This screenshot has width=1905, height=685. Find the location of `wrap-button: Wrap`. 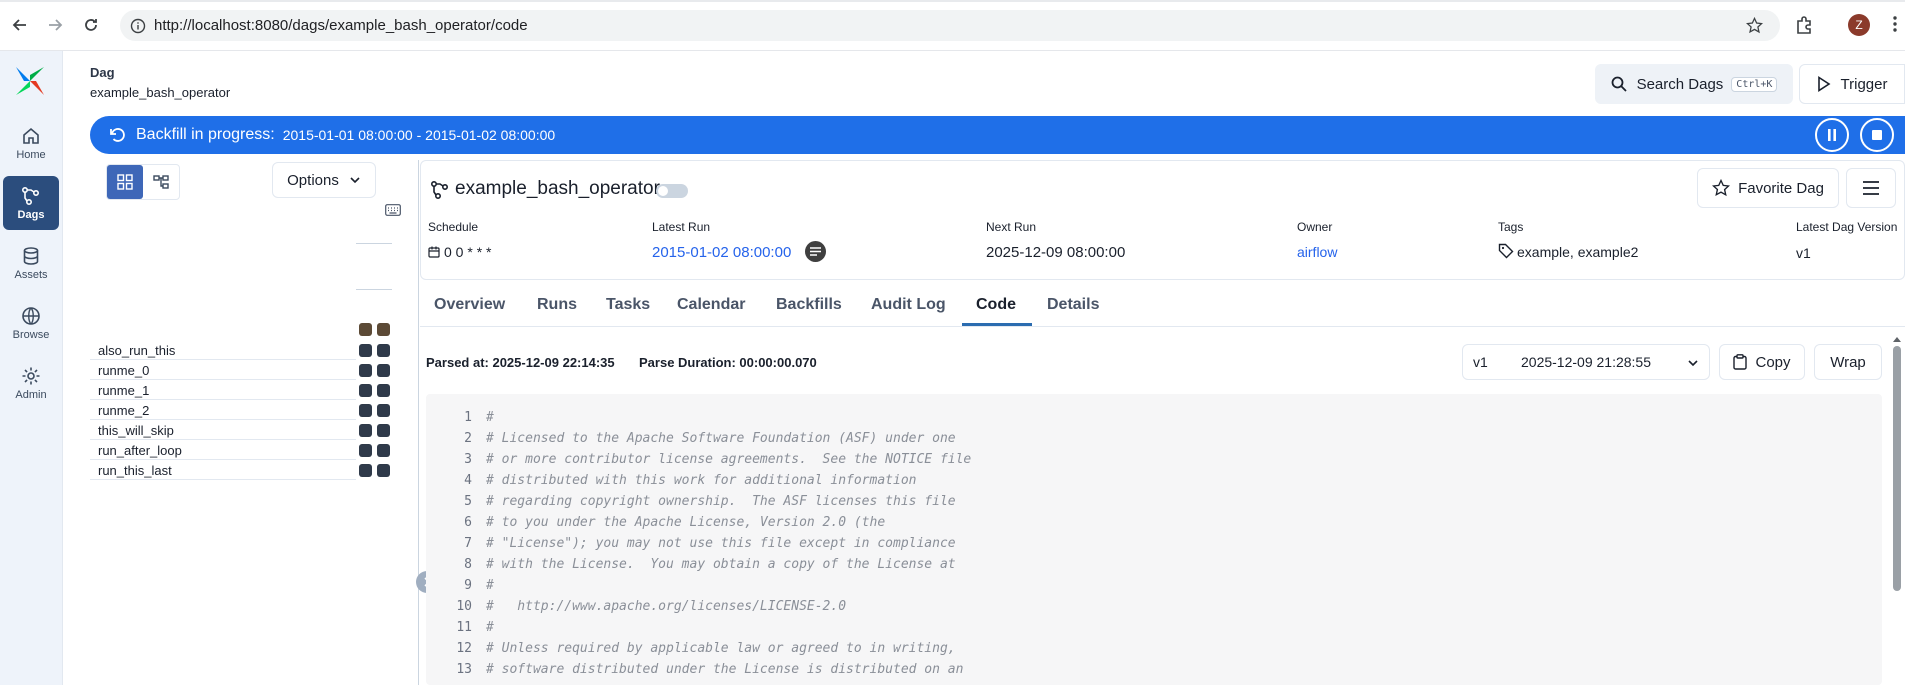

wrap-button: Wrap is located at coordinates (1848, 362).